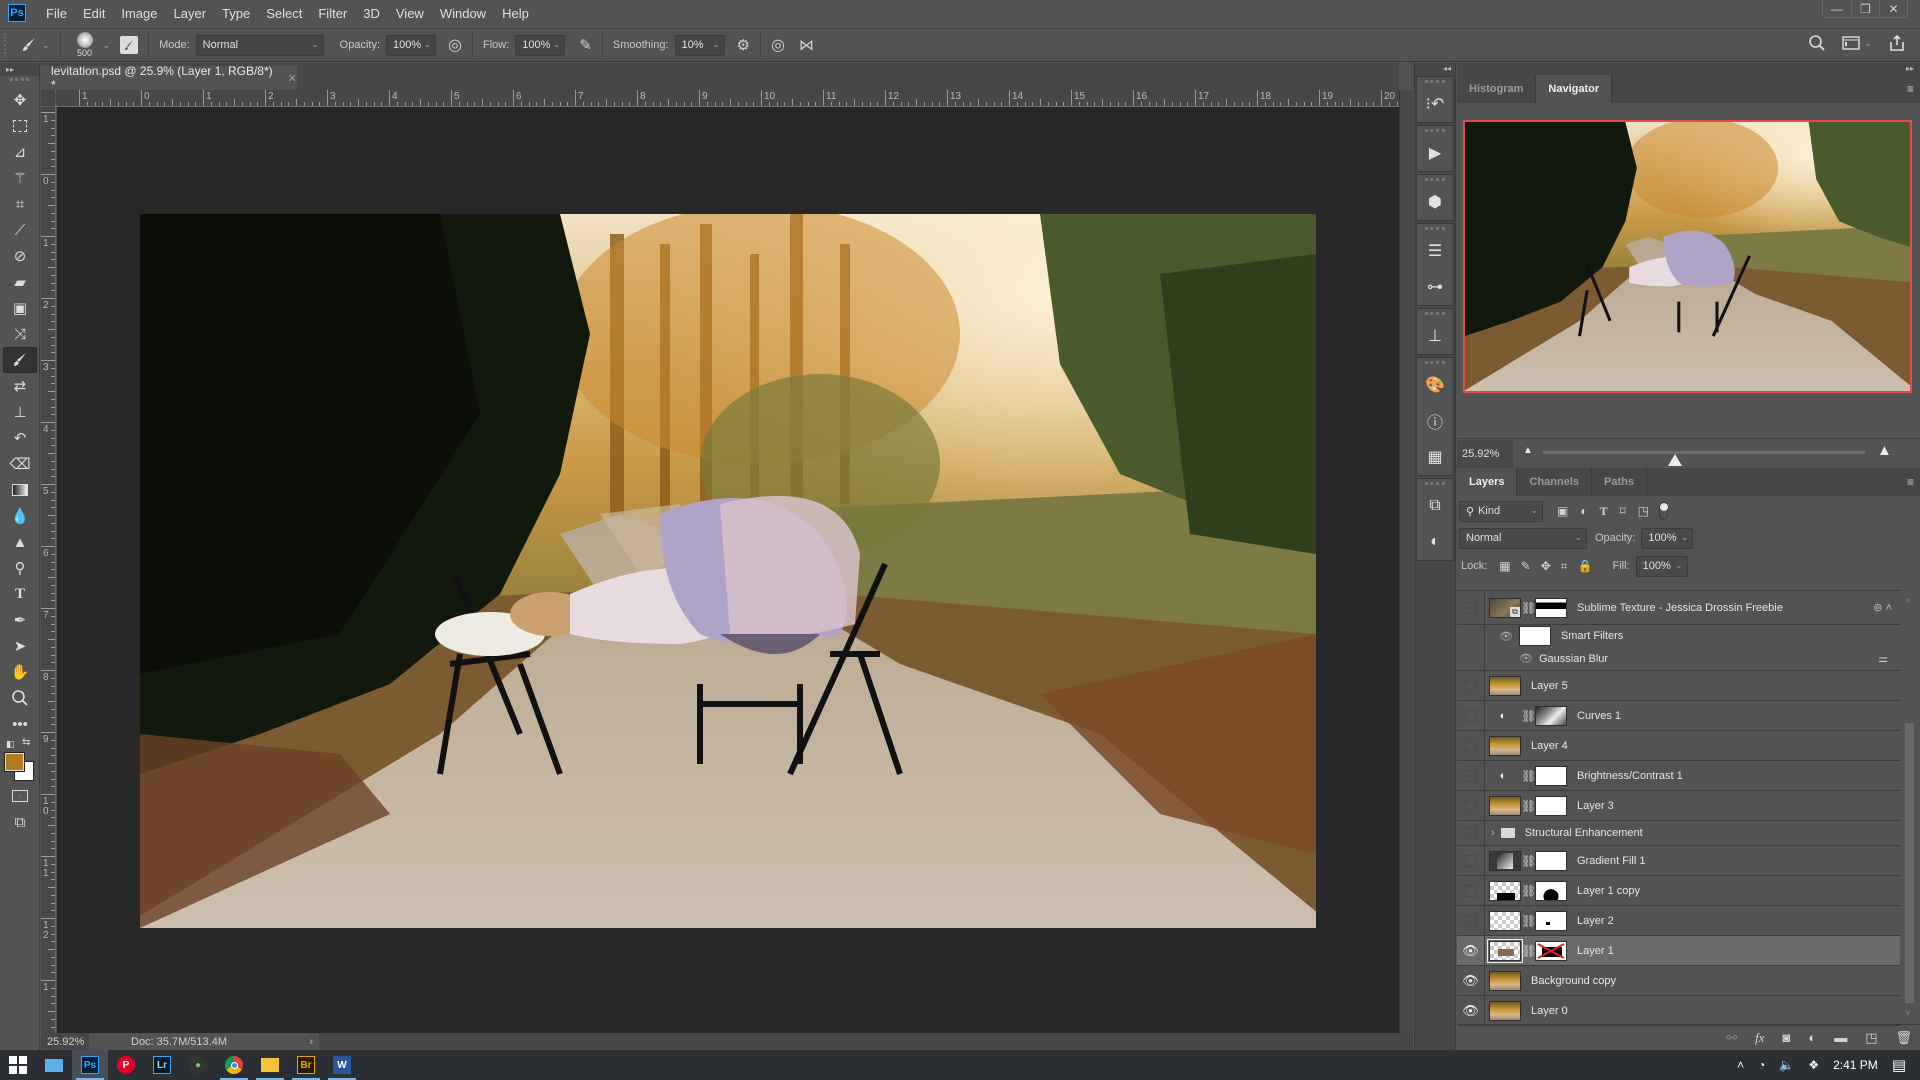 This screenshot has height=1080, width=1920. I want to click on visibility-toggle: 👁, so click(1471, 950).